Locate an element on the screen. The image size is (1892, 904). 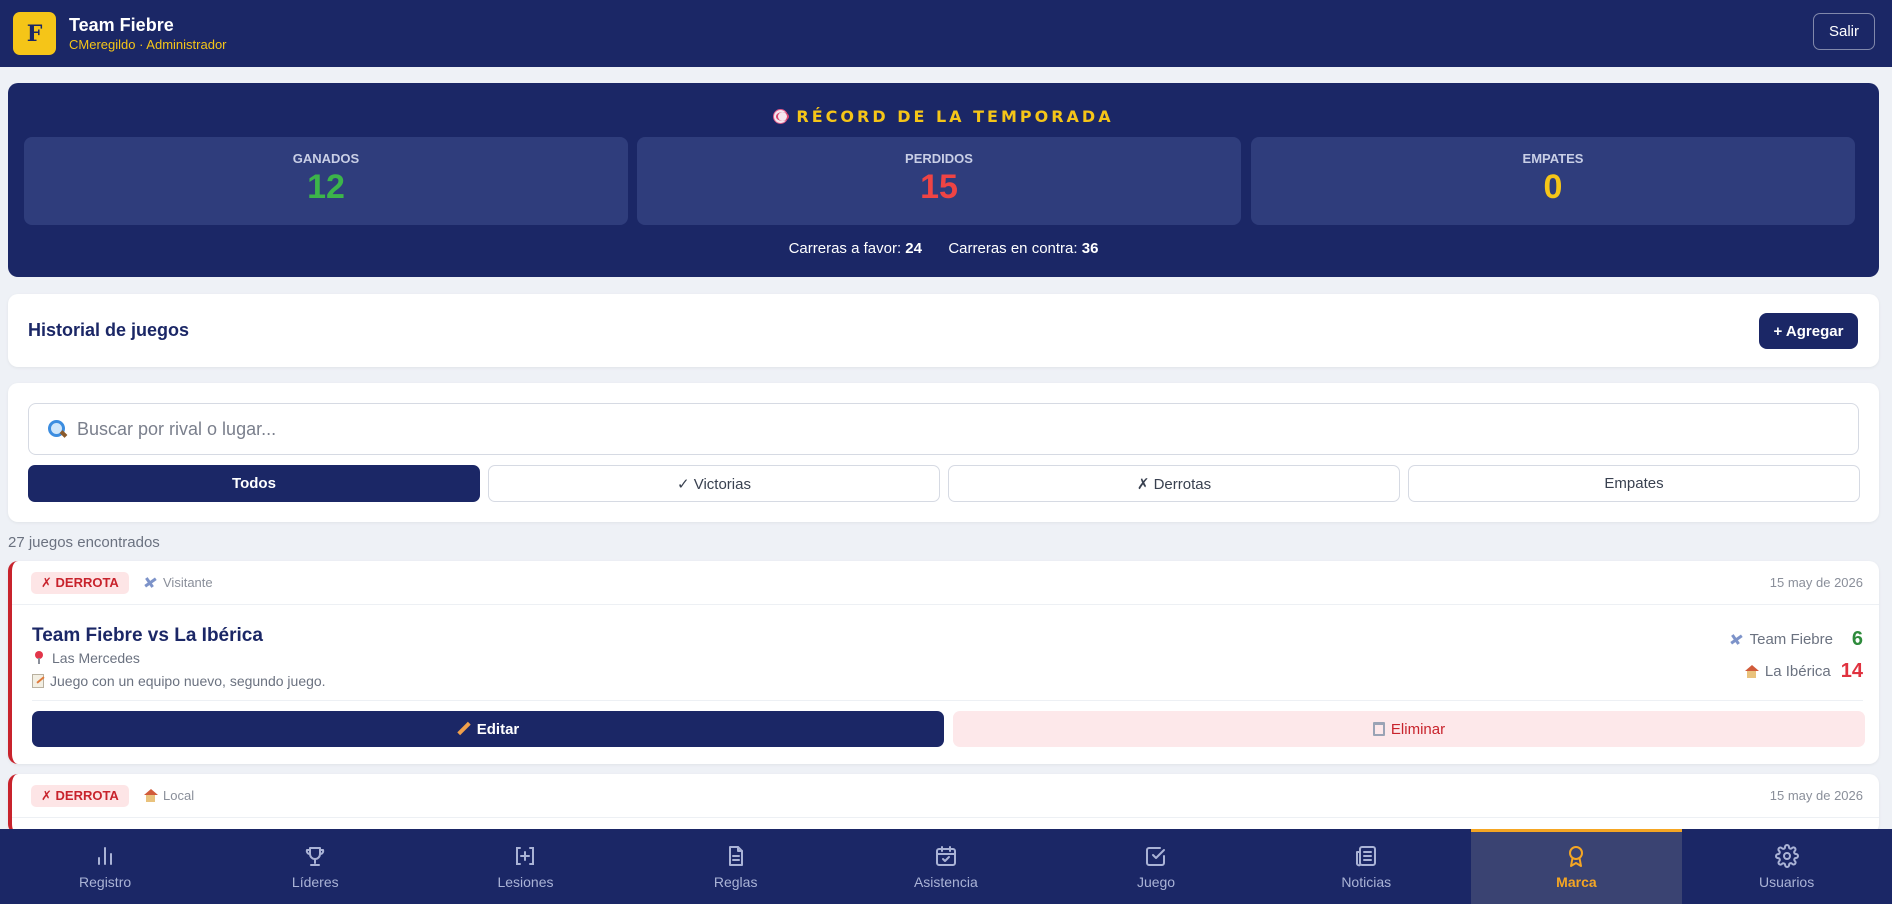
trash-icon is located at coordinates (1378, 729).